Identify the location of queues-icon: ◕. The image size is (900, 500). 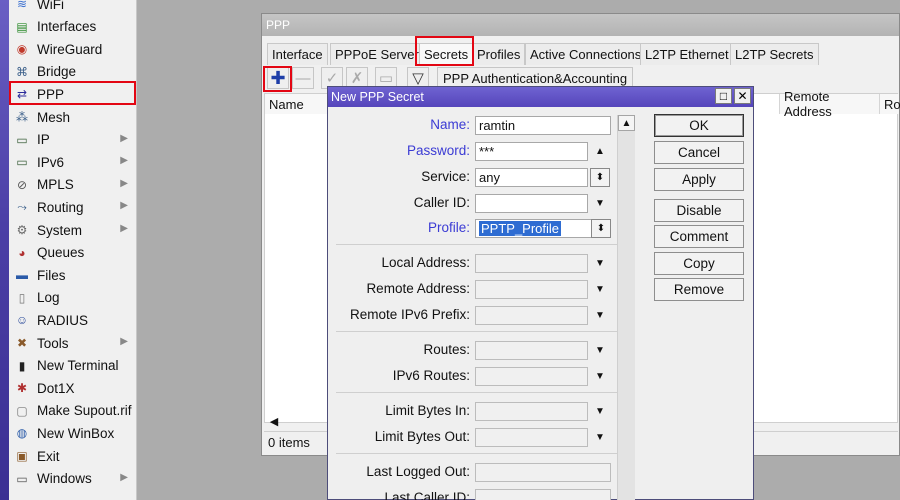
(22, 252).